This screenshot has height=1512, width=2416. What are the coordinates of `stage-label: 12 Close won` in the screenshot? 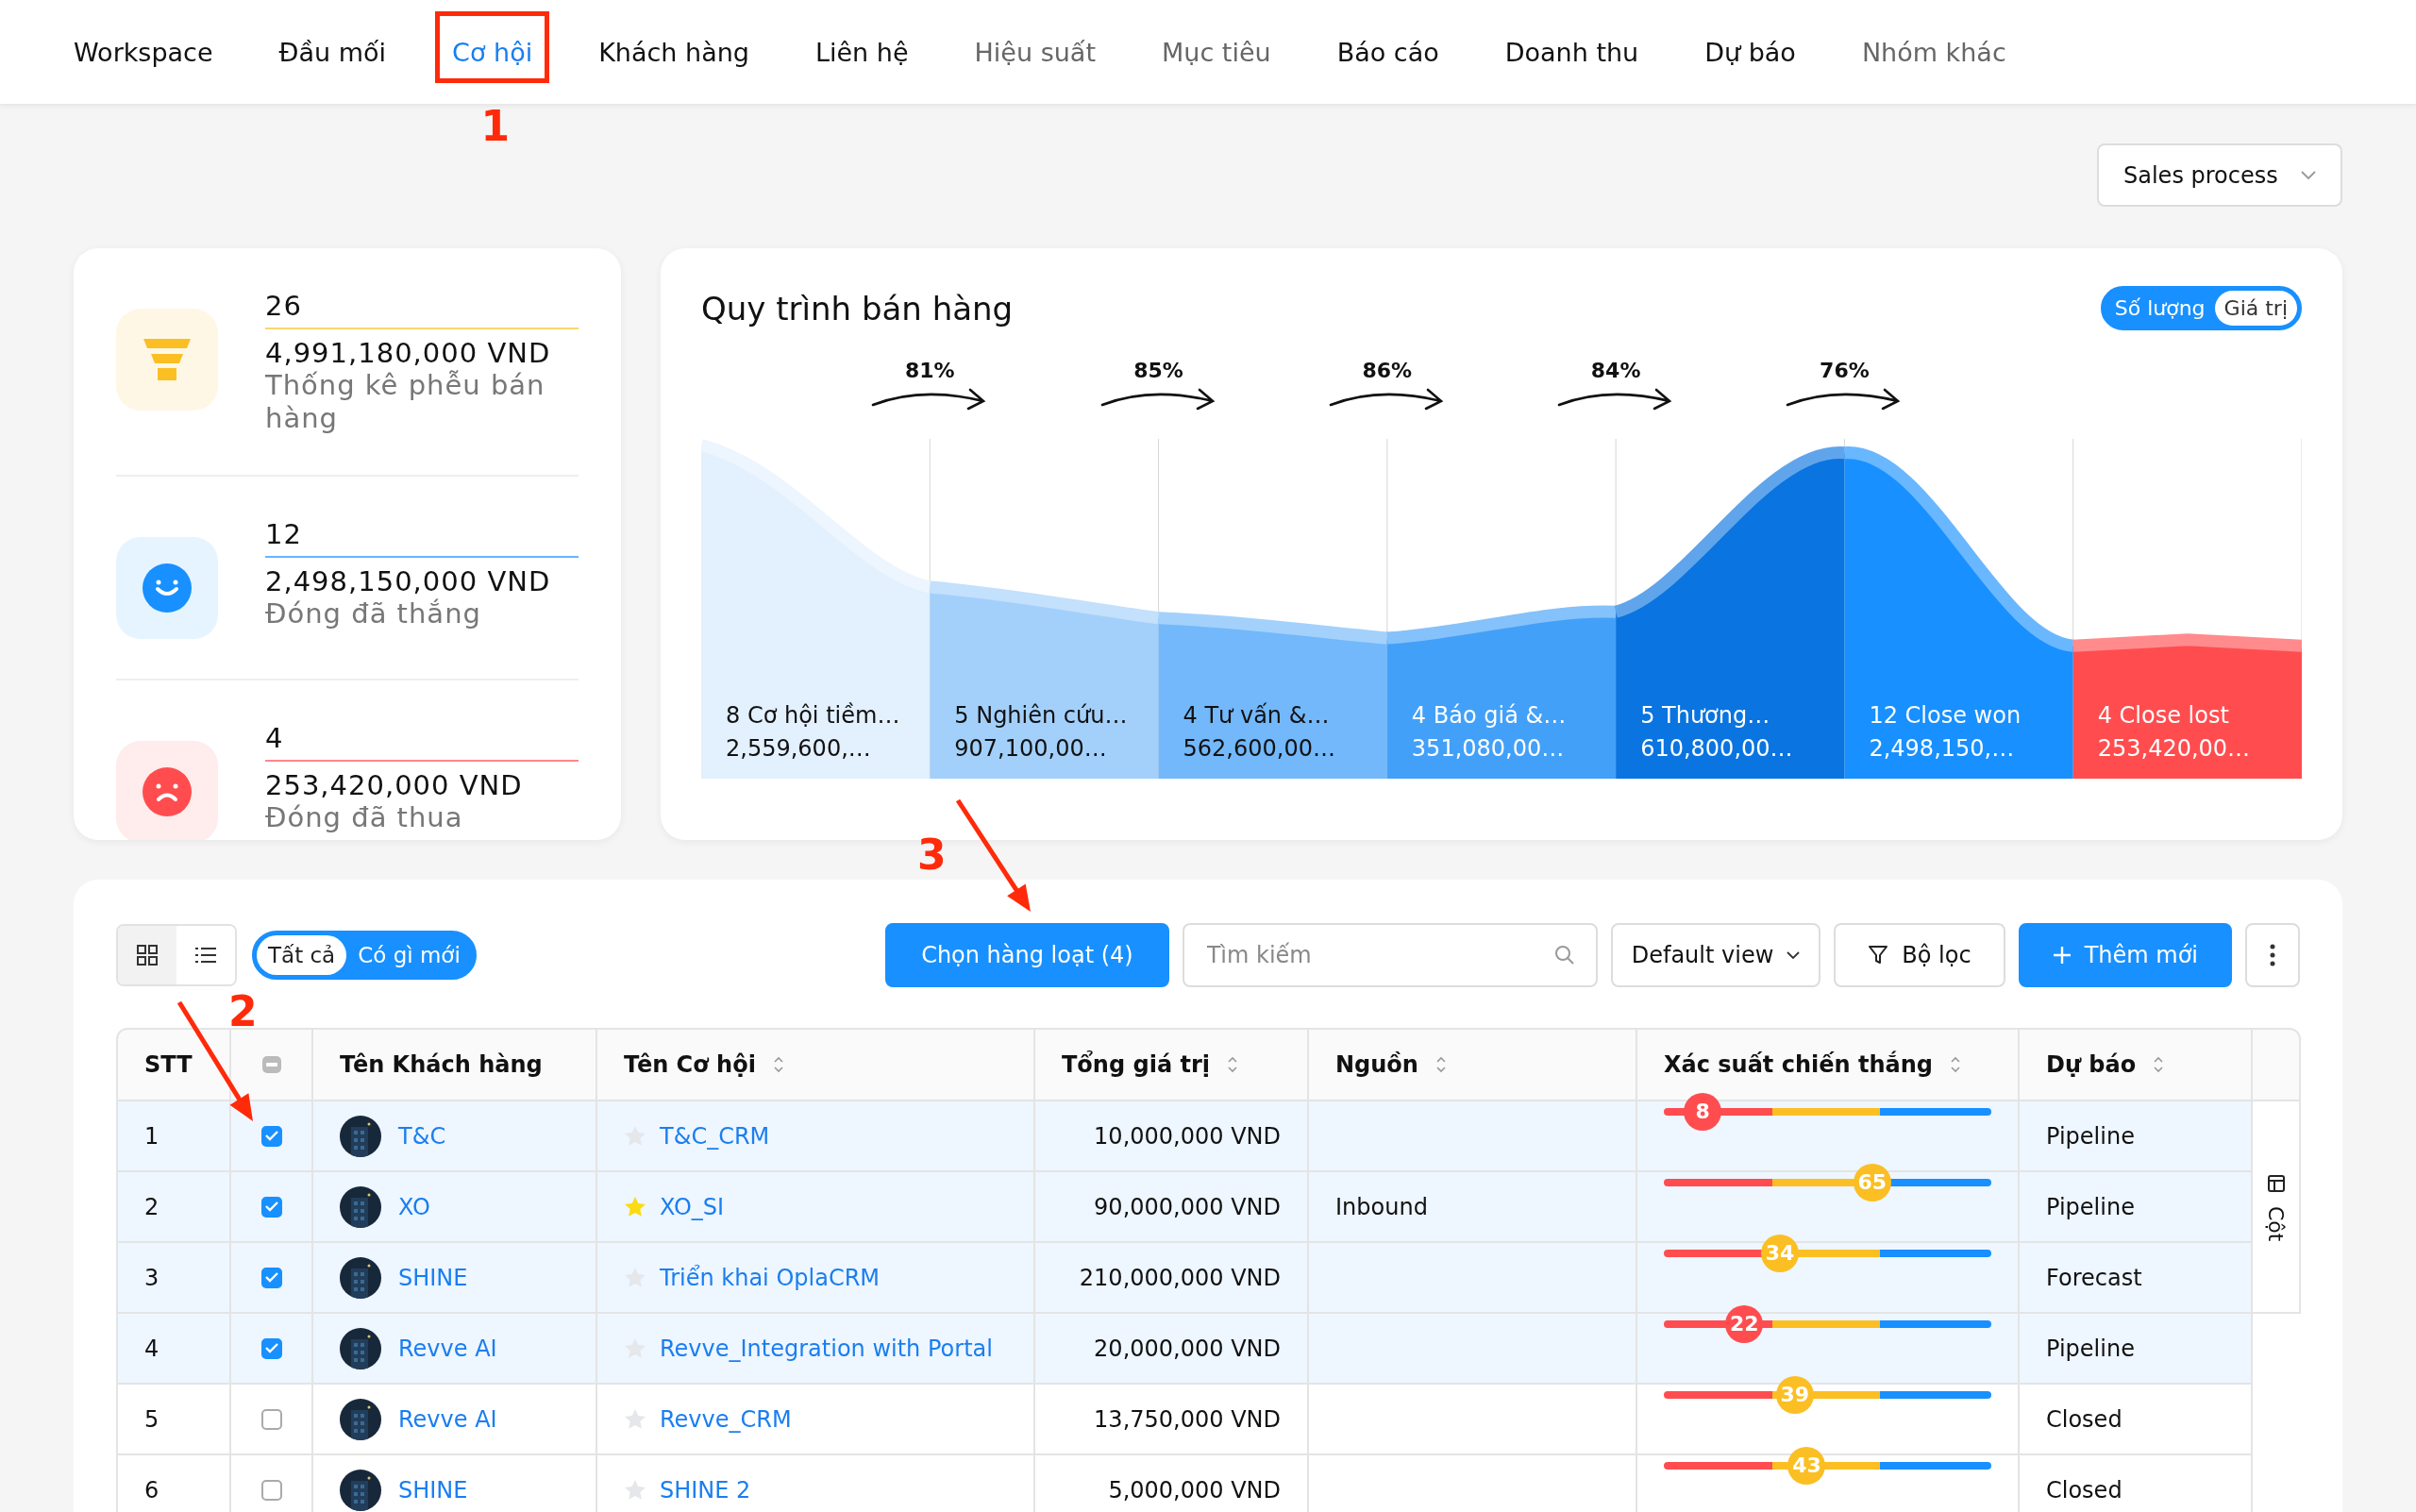 It's located at (1945, 716).